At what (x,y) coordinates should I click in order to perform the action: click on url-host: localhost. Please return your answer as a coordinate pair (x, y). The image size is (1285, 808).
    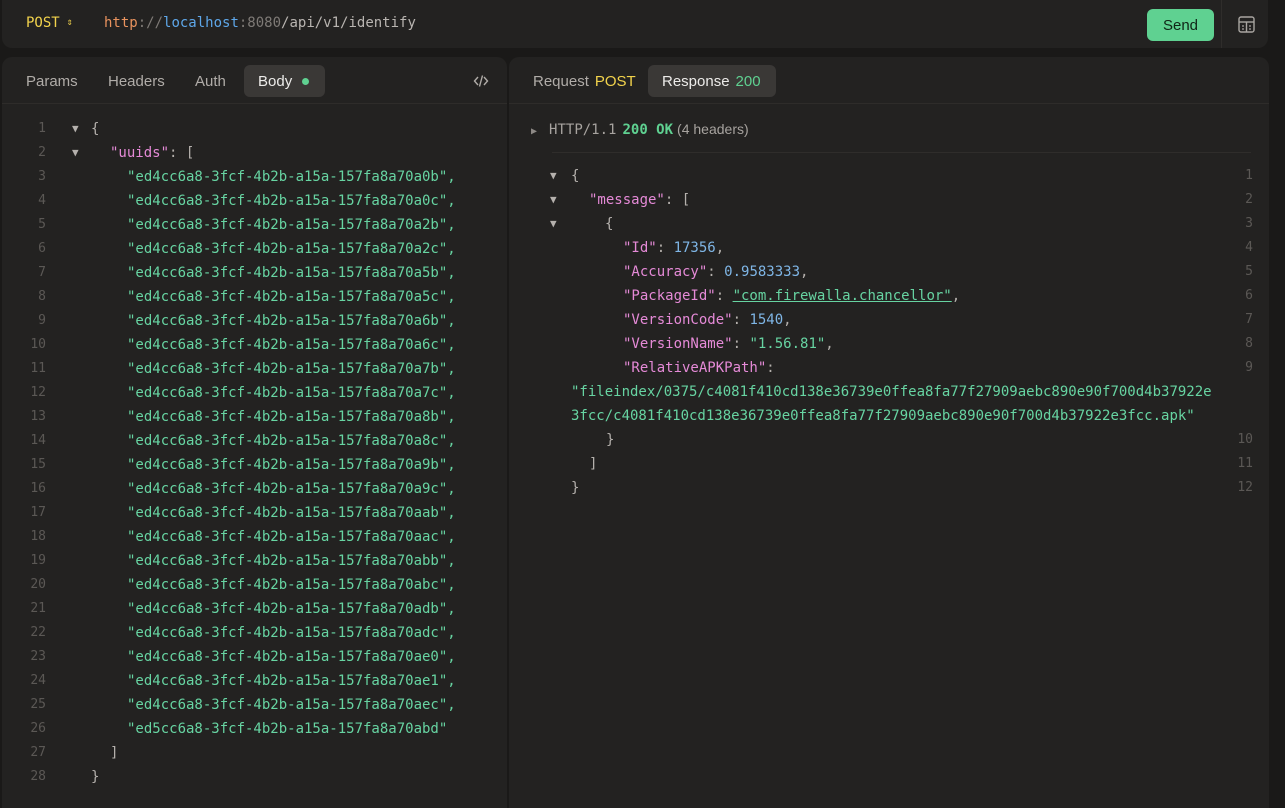
    Looking at the image, I should click on (201, 23).